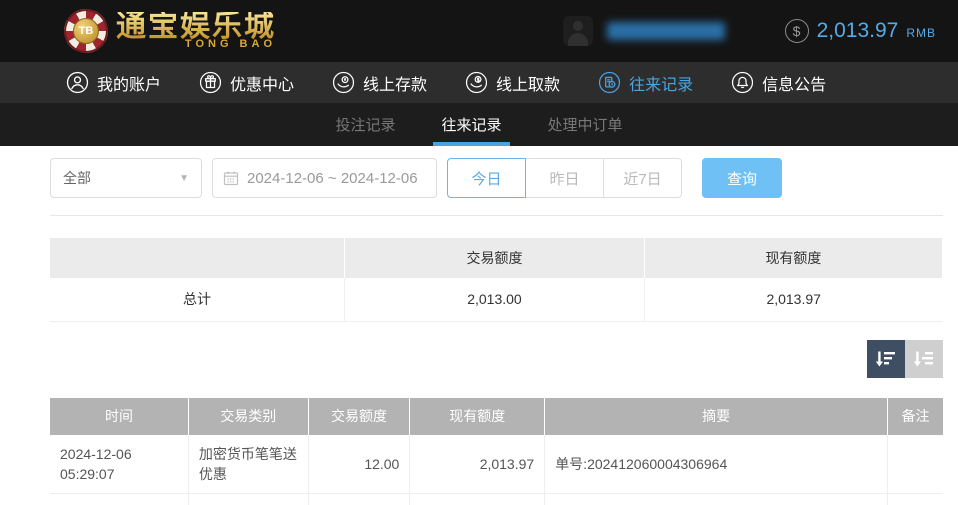  I want to click on col-balance: 现有额度, so click(477, 416).